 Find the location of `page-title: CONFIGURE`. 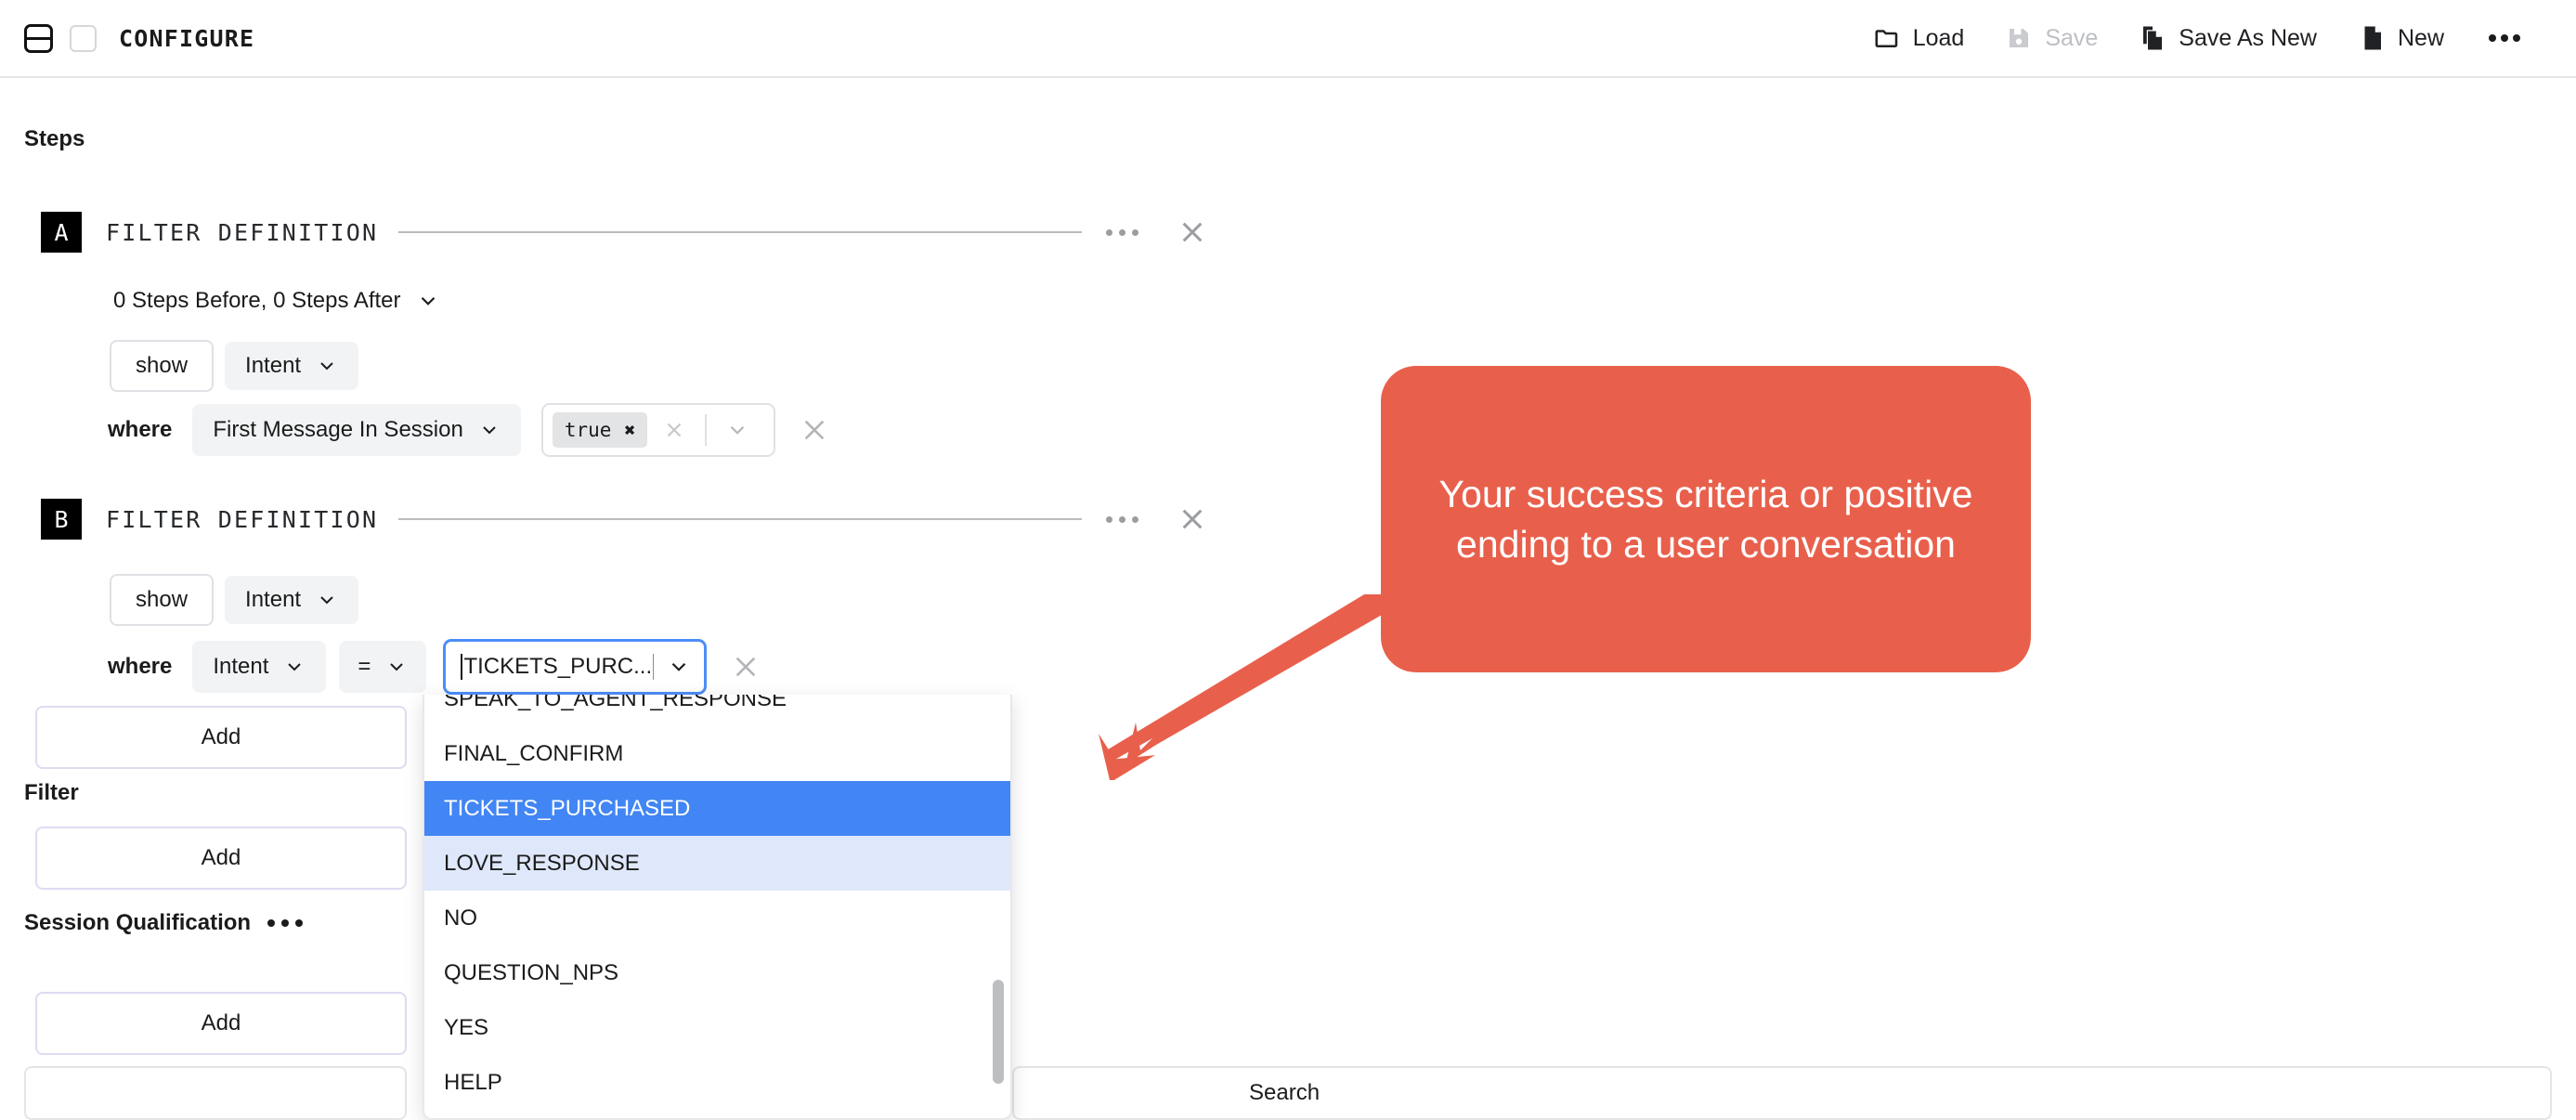

page-title: CONFIGURE is located at coordinates (187, 38).